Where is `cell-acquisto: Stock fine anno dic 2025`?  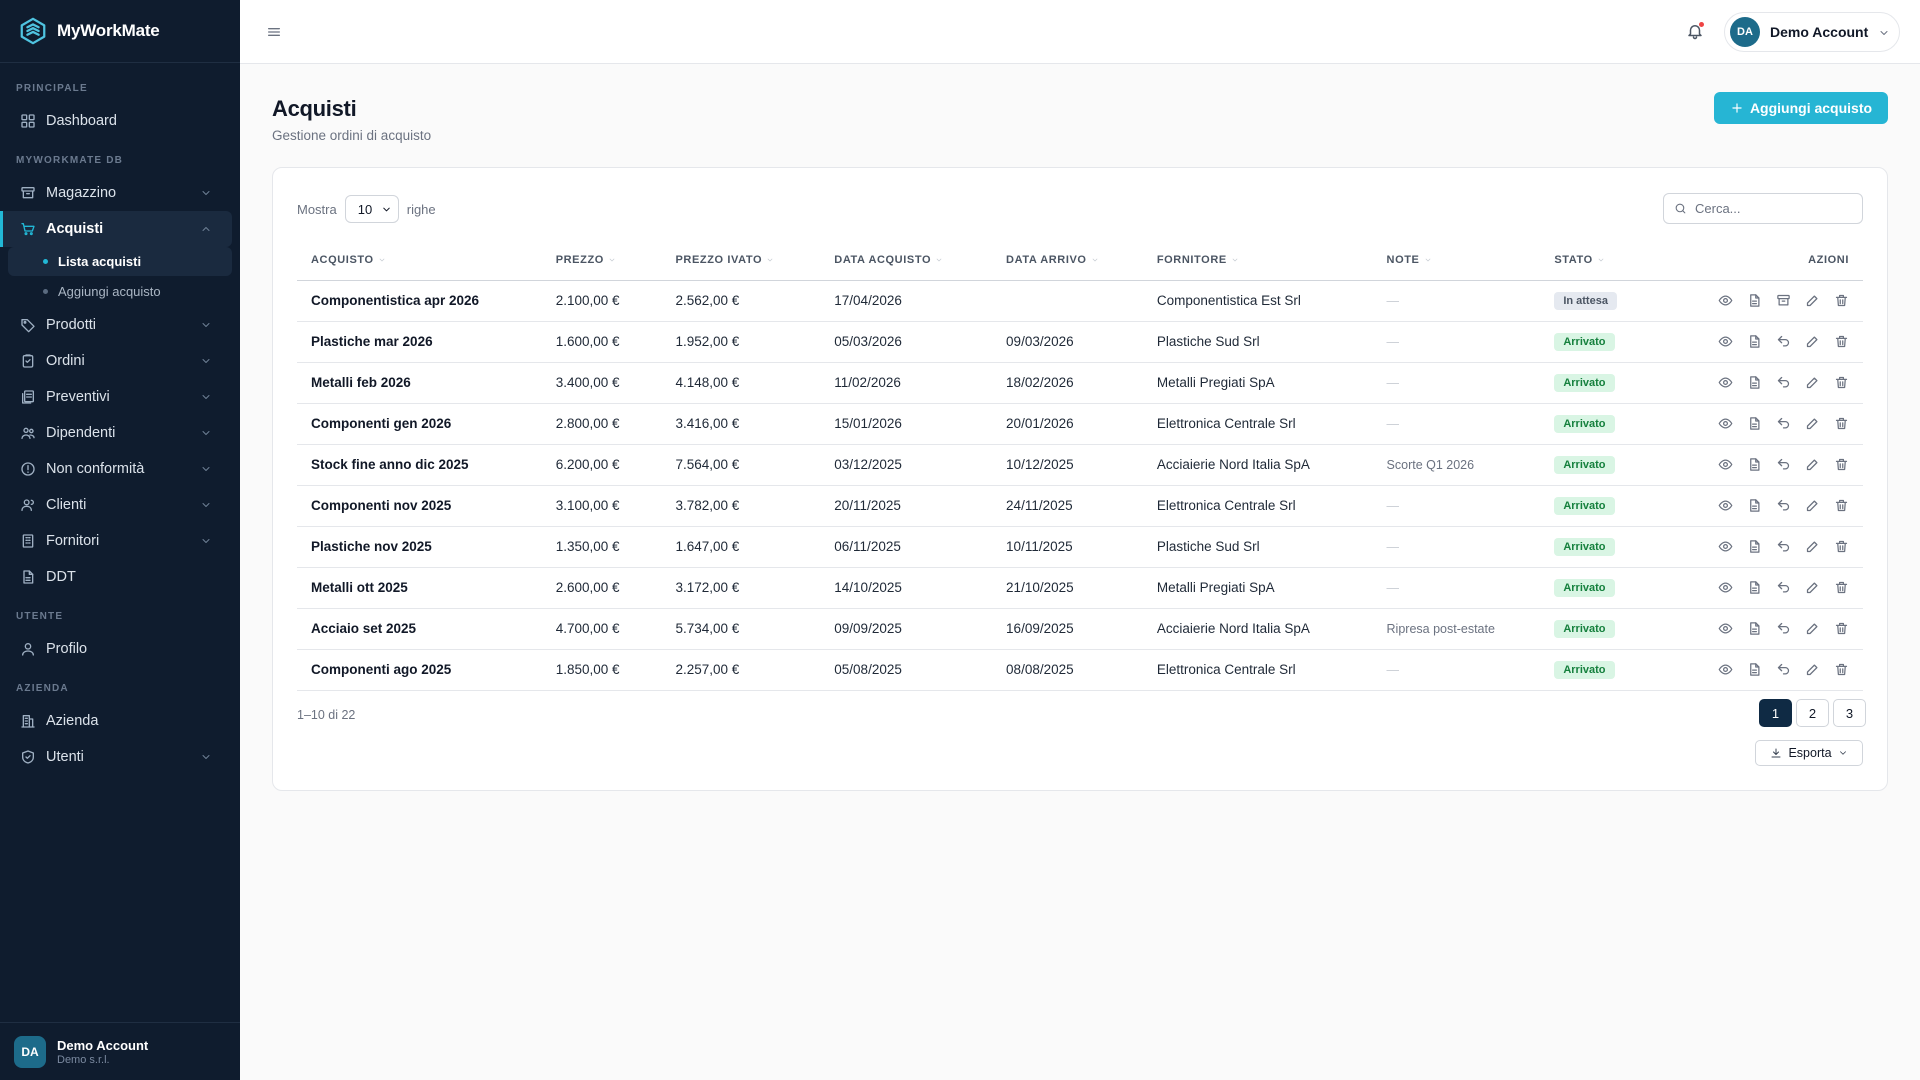 cell-acquisto: Stock fine anno dic 2025 is located at coordinates (419, 465).